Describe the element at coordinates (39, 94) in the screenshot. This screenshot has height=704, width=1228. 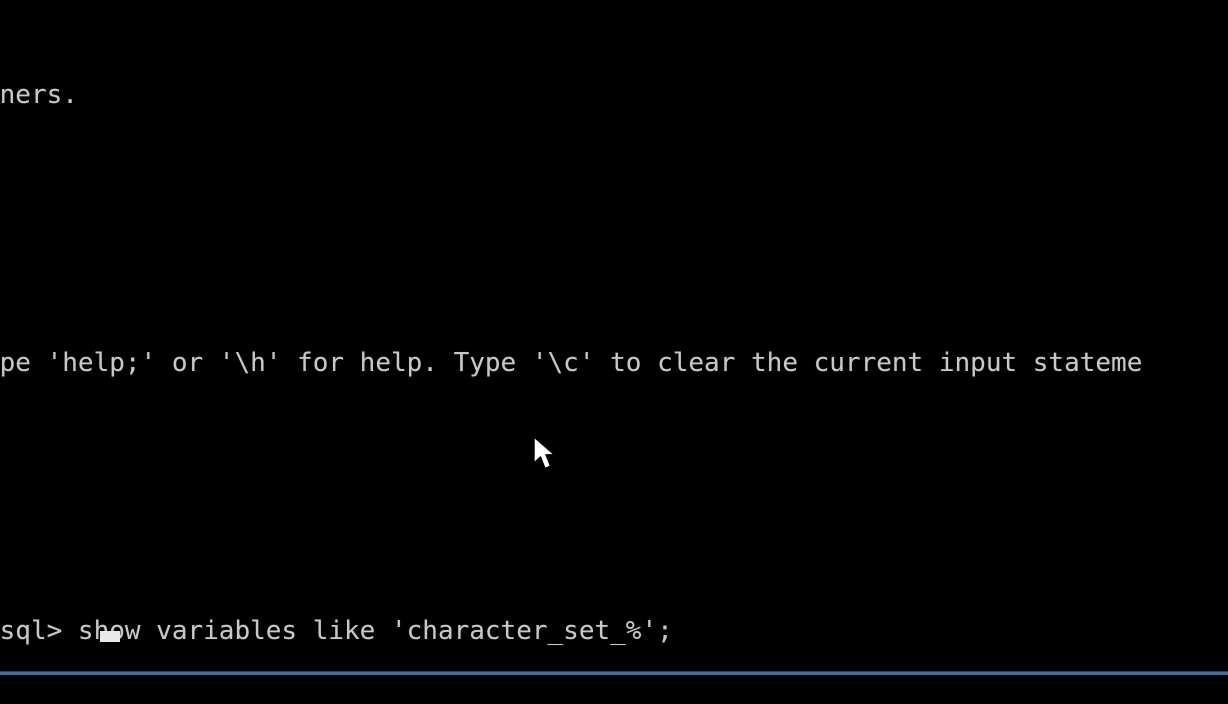
I see `banner-line-owners: wners.` at that location.